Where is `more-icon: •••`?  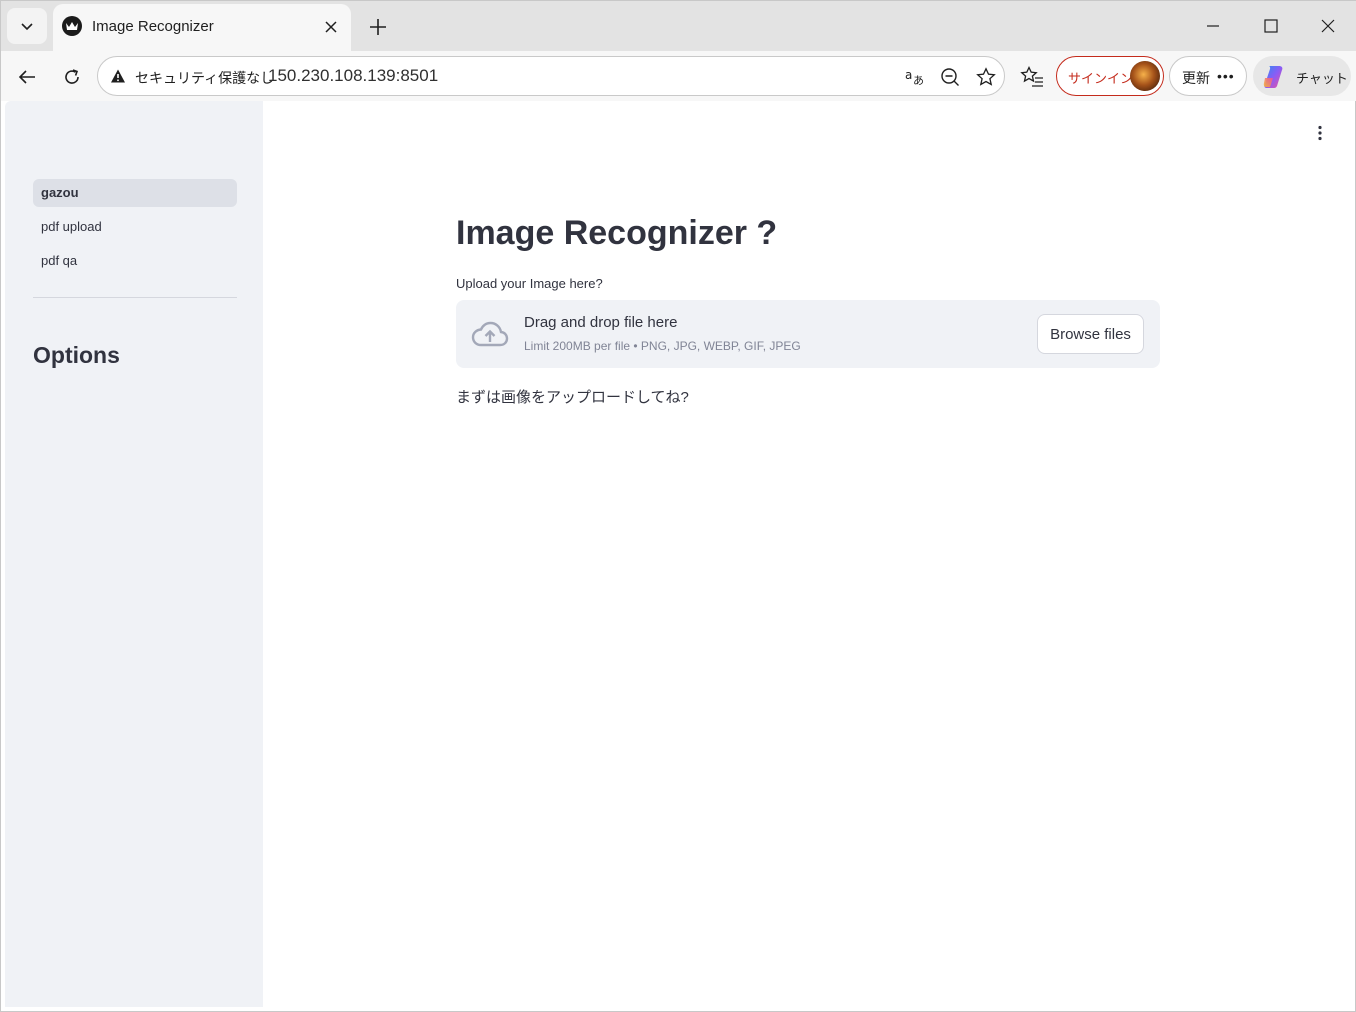
more-icon: ••• is located at coordinates (1226, 76).